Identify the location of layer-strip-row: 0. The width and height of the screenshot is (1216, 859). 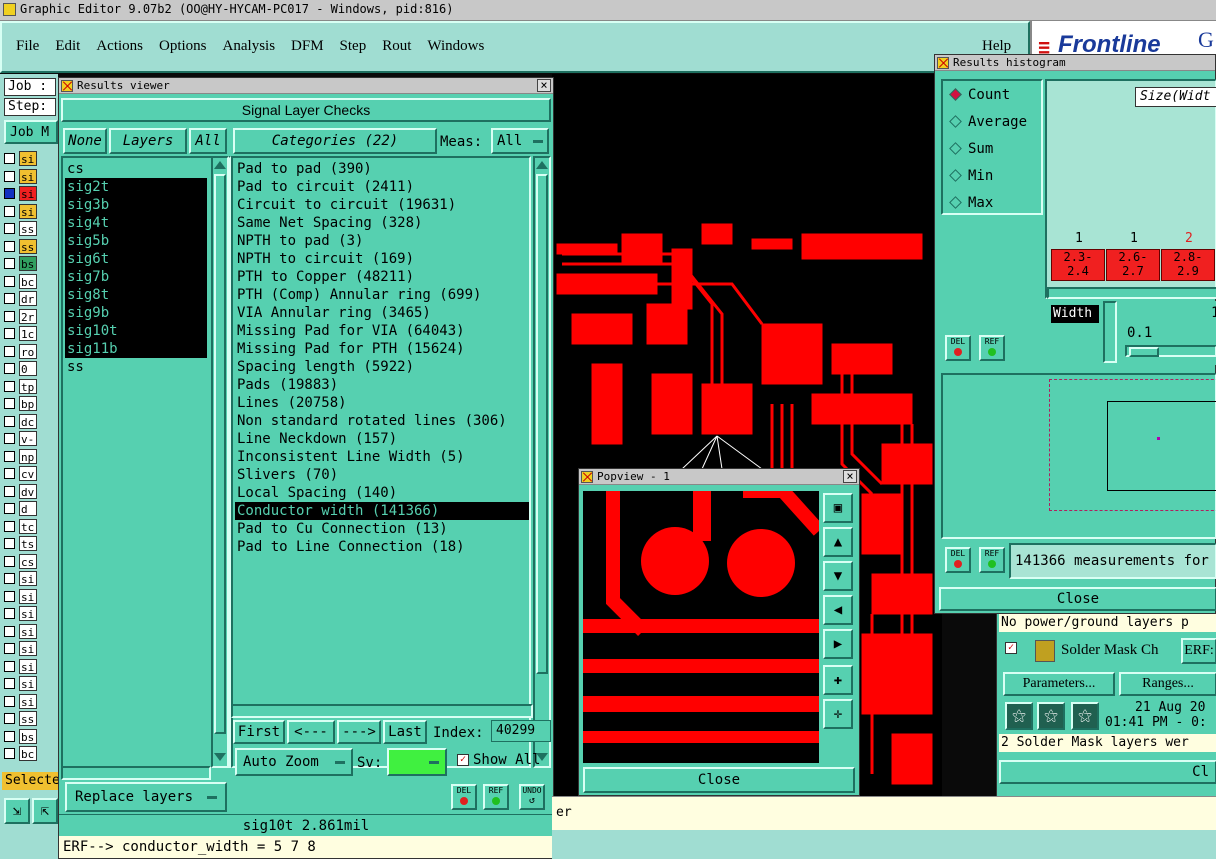
(31, 369).